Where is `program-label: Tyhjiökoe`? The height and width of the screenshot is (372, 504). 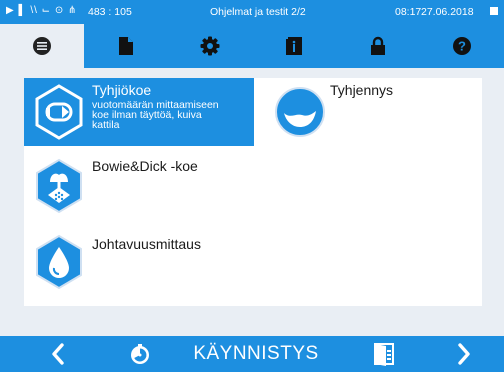
program-label: Tyhjiökoe is located at coordinates (122, 90).